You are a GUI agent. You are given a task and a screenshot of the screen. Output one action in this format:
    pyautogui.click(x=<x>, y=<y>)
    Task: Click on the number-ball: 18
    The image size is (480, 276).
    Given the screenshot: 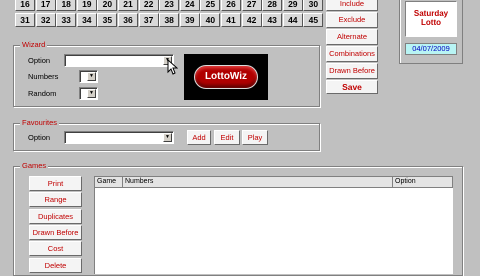 What is the action you would take?
    pyautogui.click(x=66, y=5)
    